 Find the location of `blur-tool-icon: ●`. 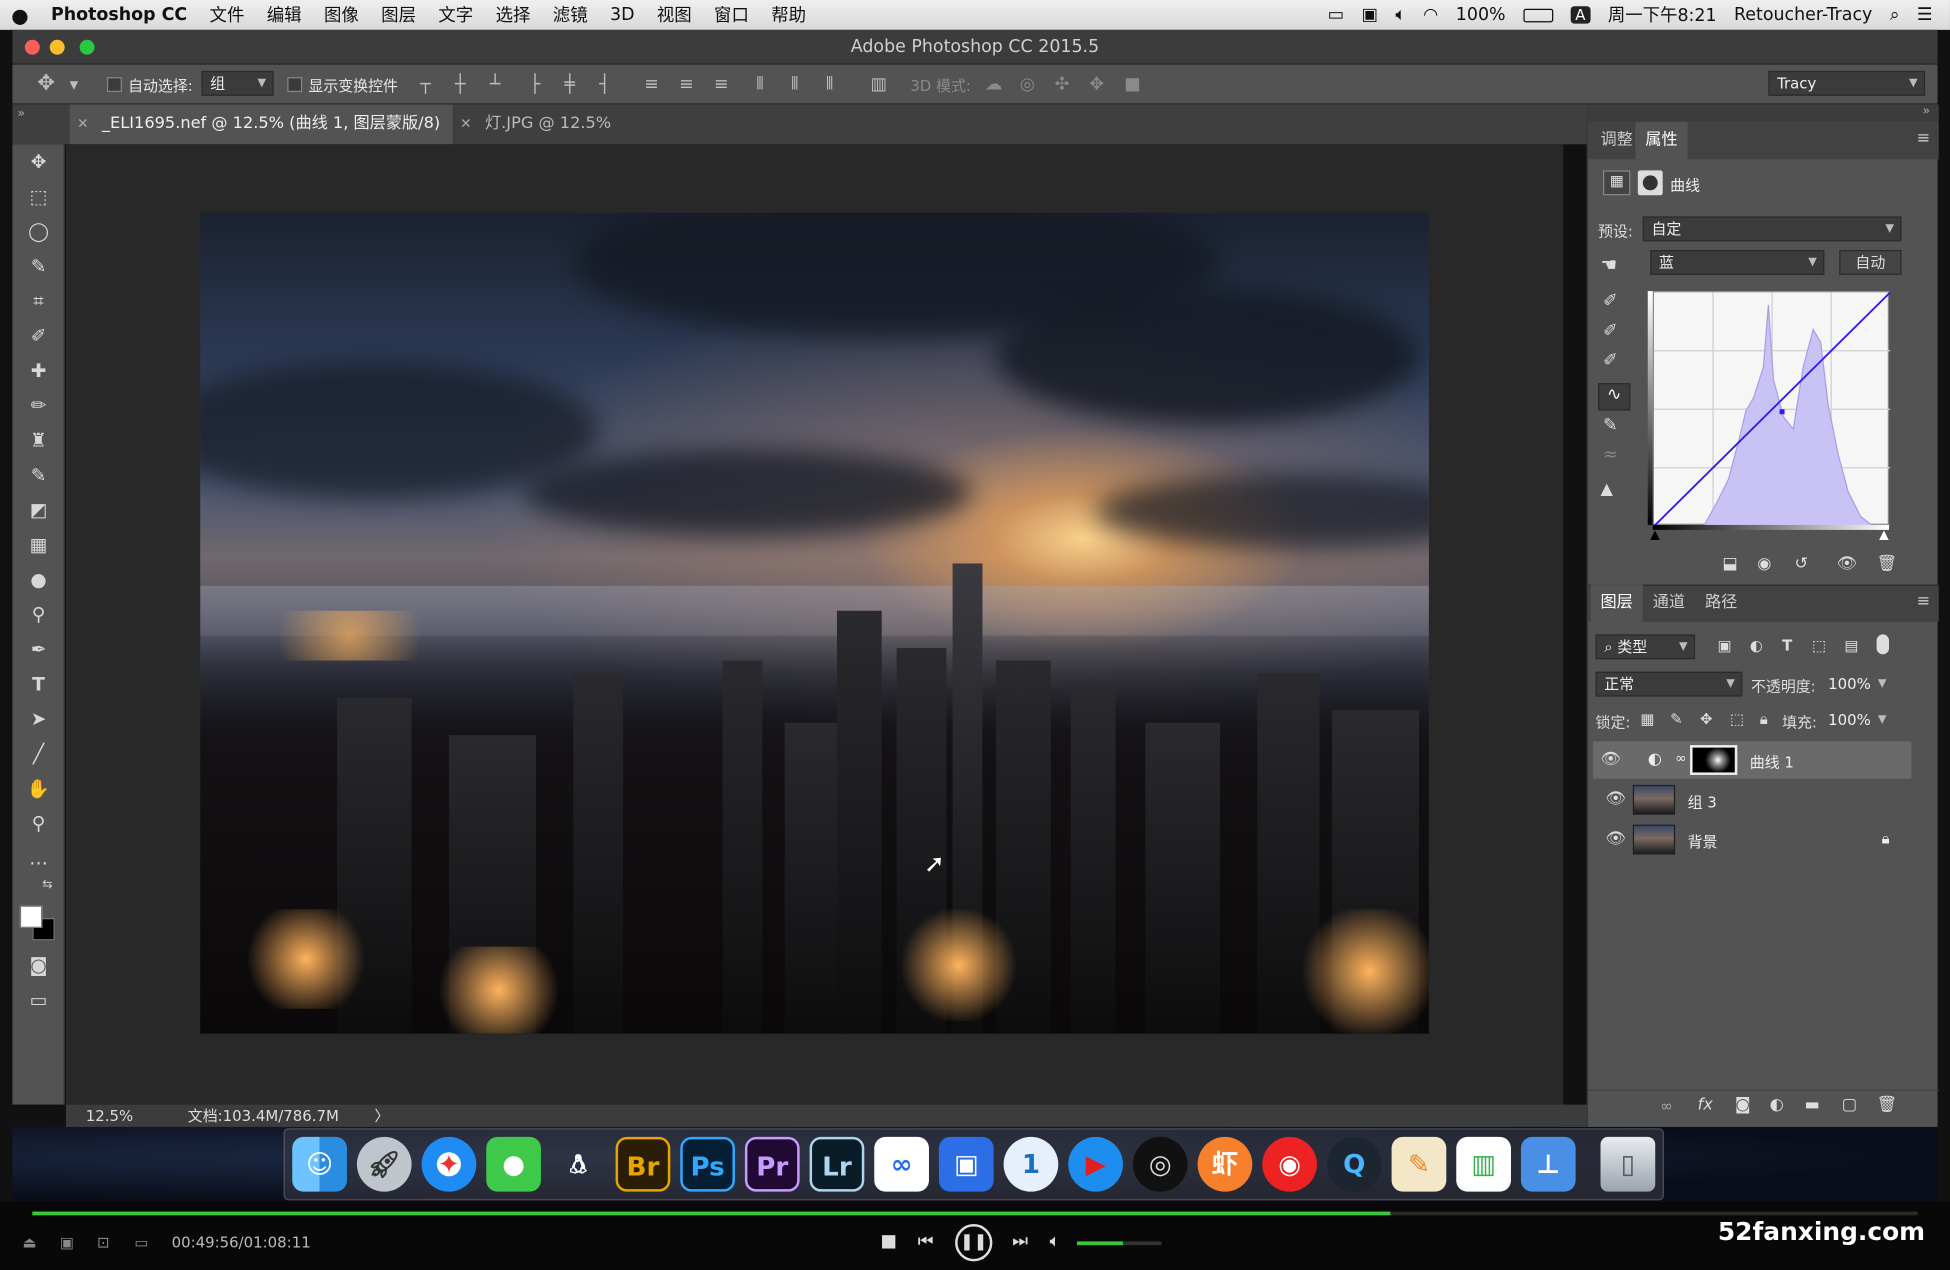

blur-tool-icon: ● is located at coordinates (38, 579).